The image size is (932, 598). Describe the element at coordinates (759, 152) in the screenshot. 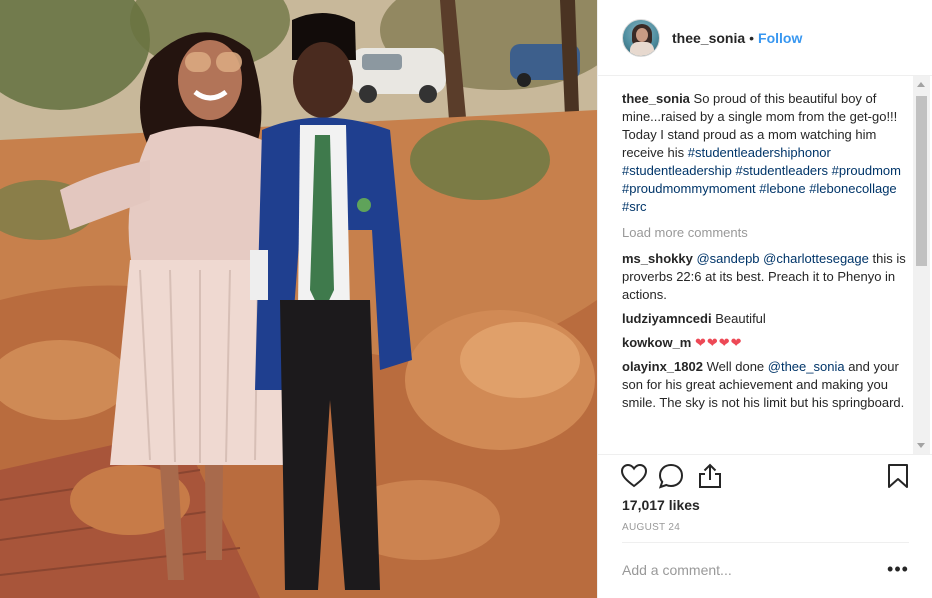

I see `hashtag-studentleadershiphonor: #studentleadershiphonor` at that location.